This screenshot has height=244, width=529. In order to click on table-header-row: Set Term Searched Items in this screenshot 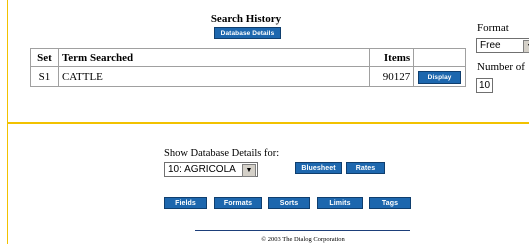, I will do `click(248, 57)`.